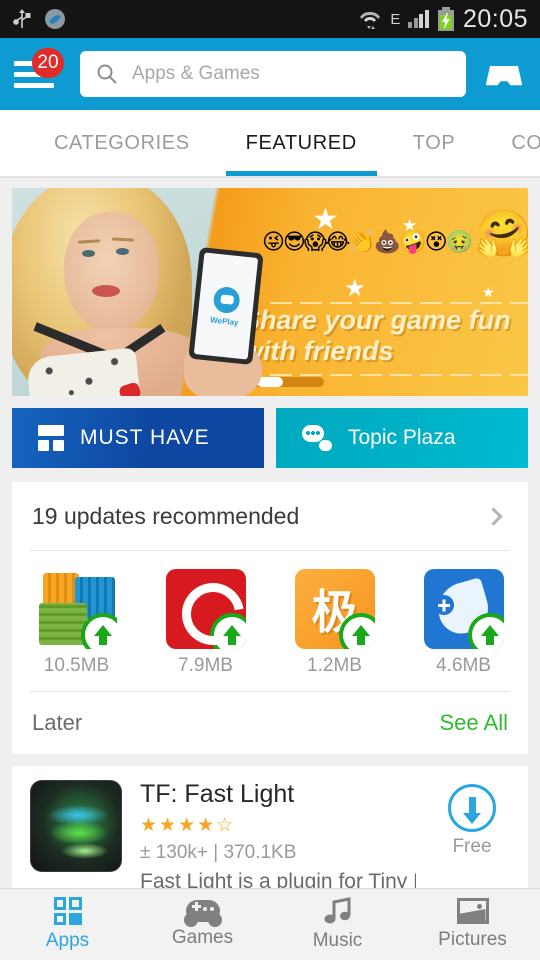 Image resolution: width=540 pixels, height=960 pixels. What do you see at coordinates (270, 723) in the screenshot?
I see `later-row: Later See All` at bounding box center [270, 723].